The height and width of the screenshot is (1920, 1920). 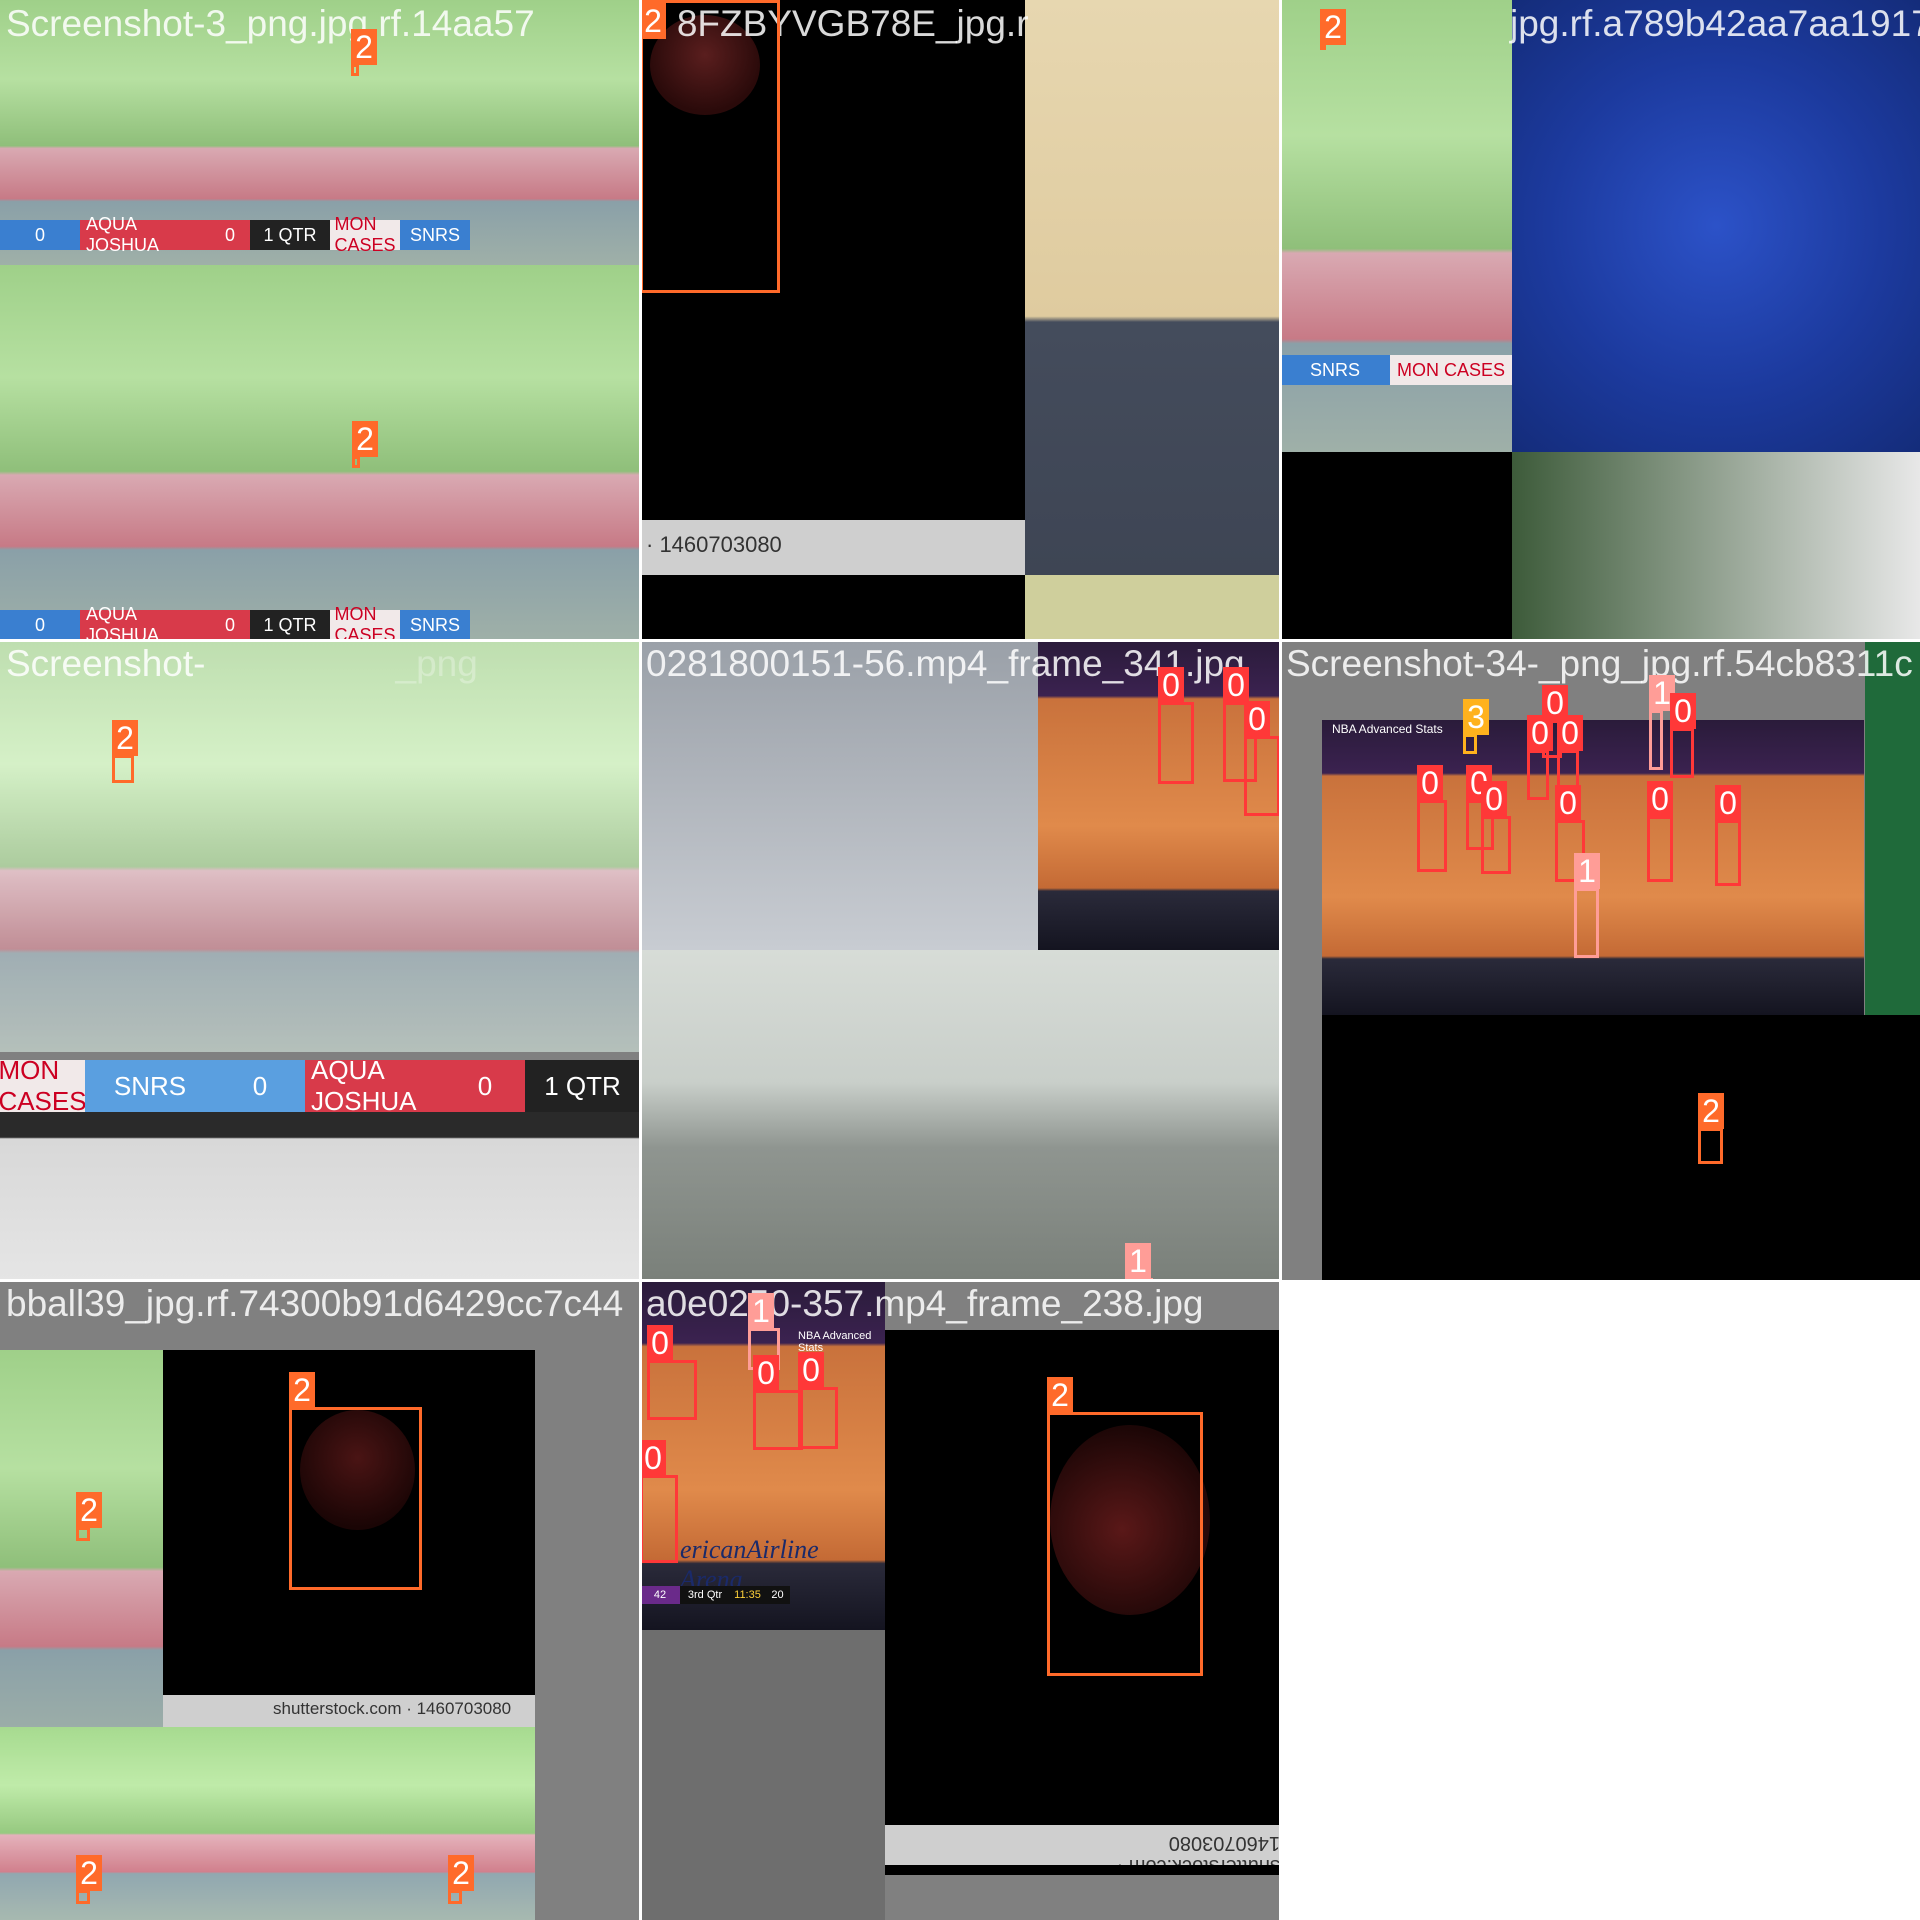 I want to click on watermark-strip: · 1460703080, so click(x=832, y=547).